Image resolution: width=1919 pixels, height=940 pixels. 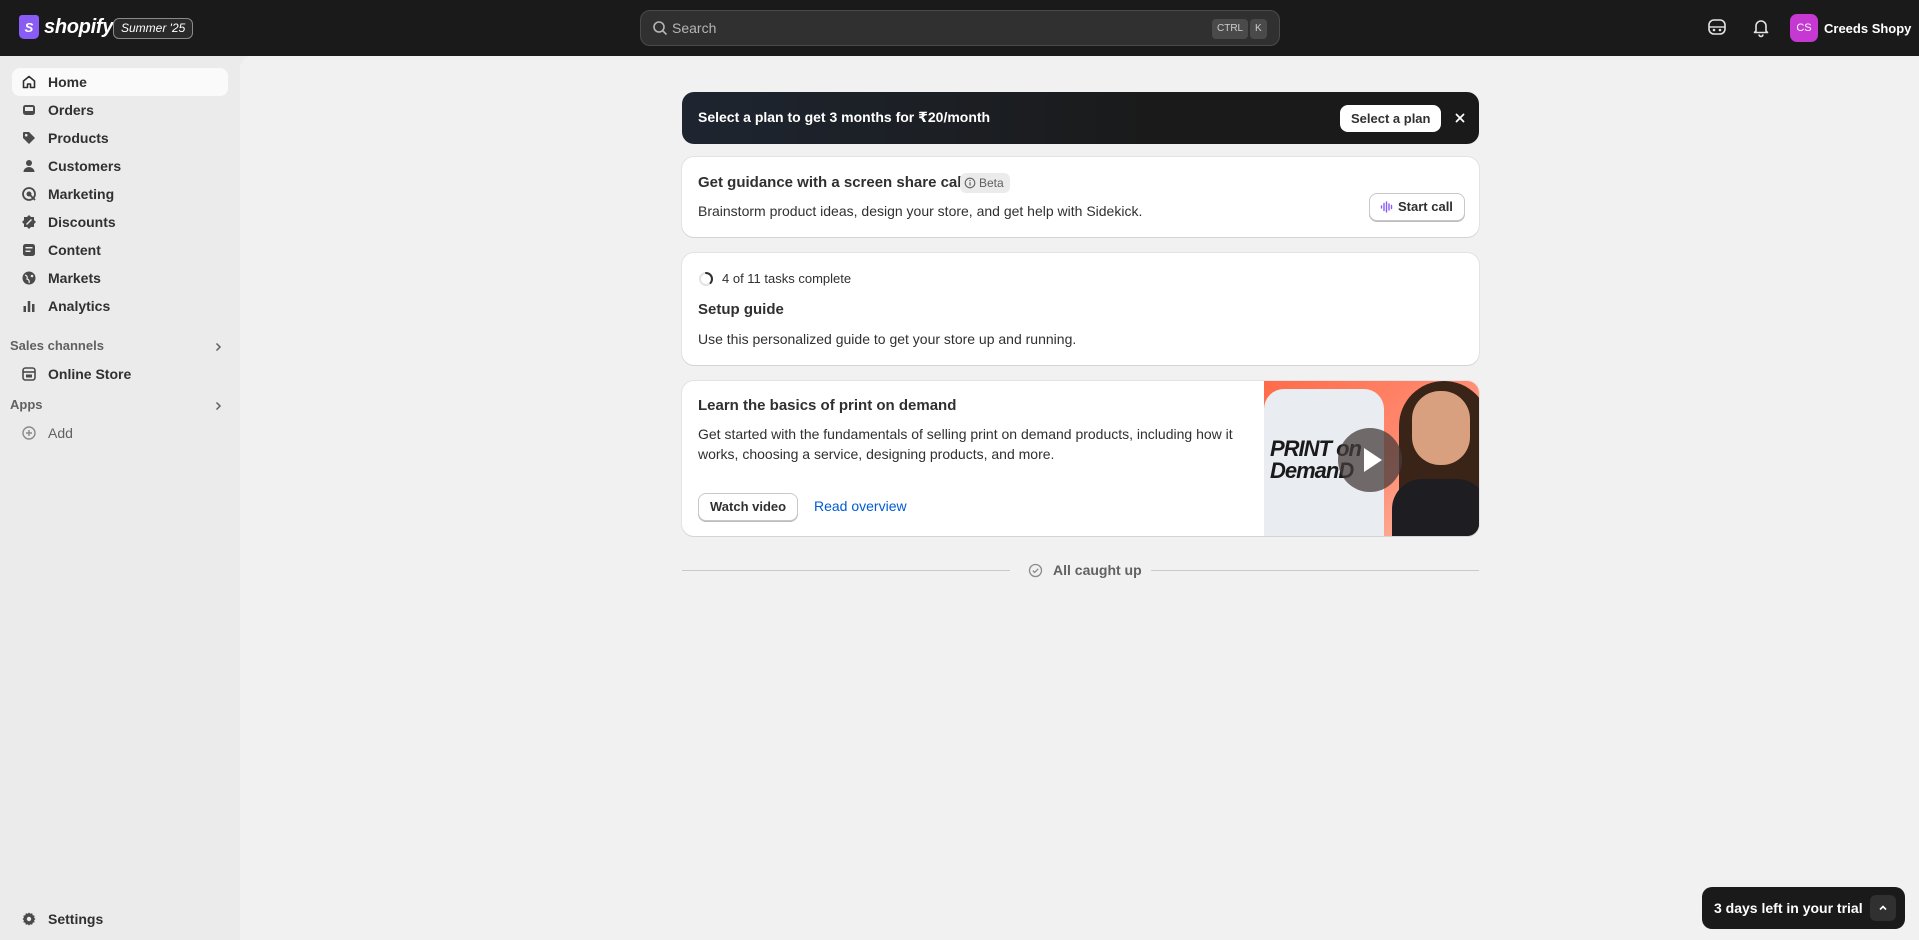 What do you see at coordinates (832, 182) in the screenshot?
I see `screen-share-title: Get guidance with a screen share call` at bounding box center [832, 182].